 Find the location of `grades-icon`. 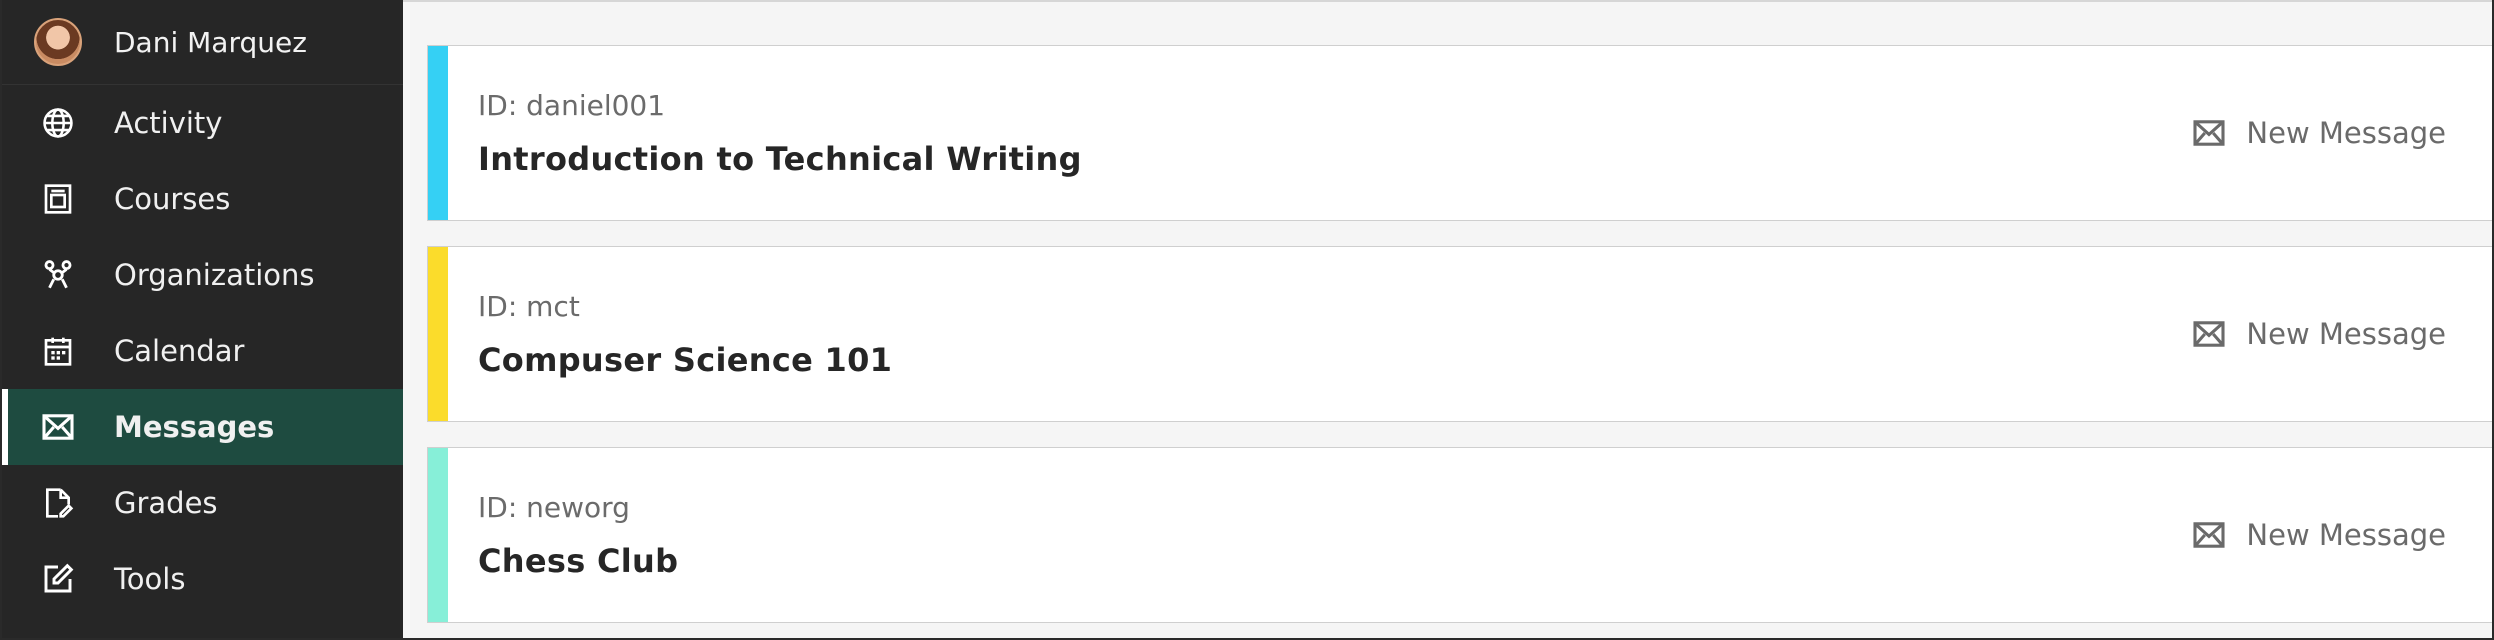

grades-icon is located at coordinates (58, 503).